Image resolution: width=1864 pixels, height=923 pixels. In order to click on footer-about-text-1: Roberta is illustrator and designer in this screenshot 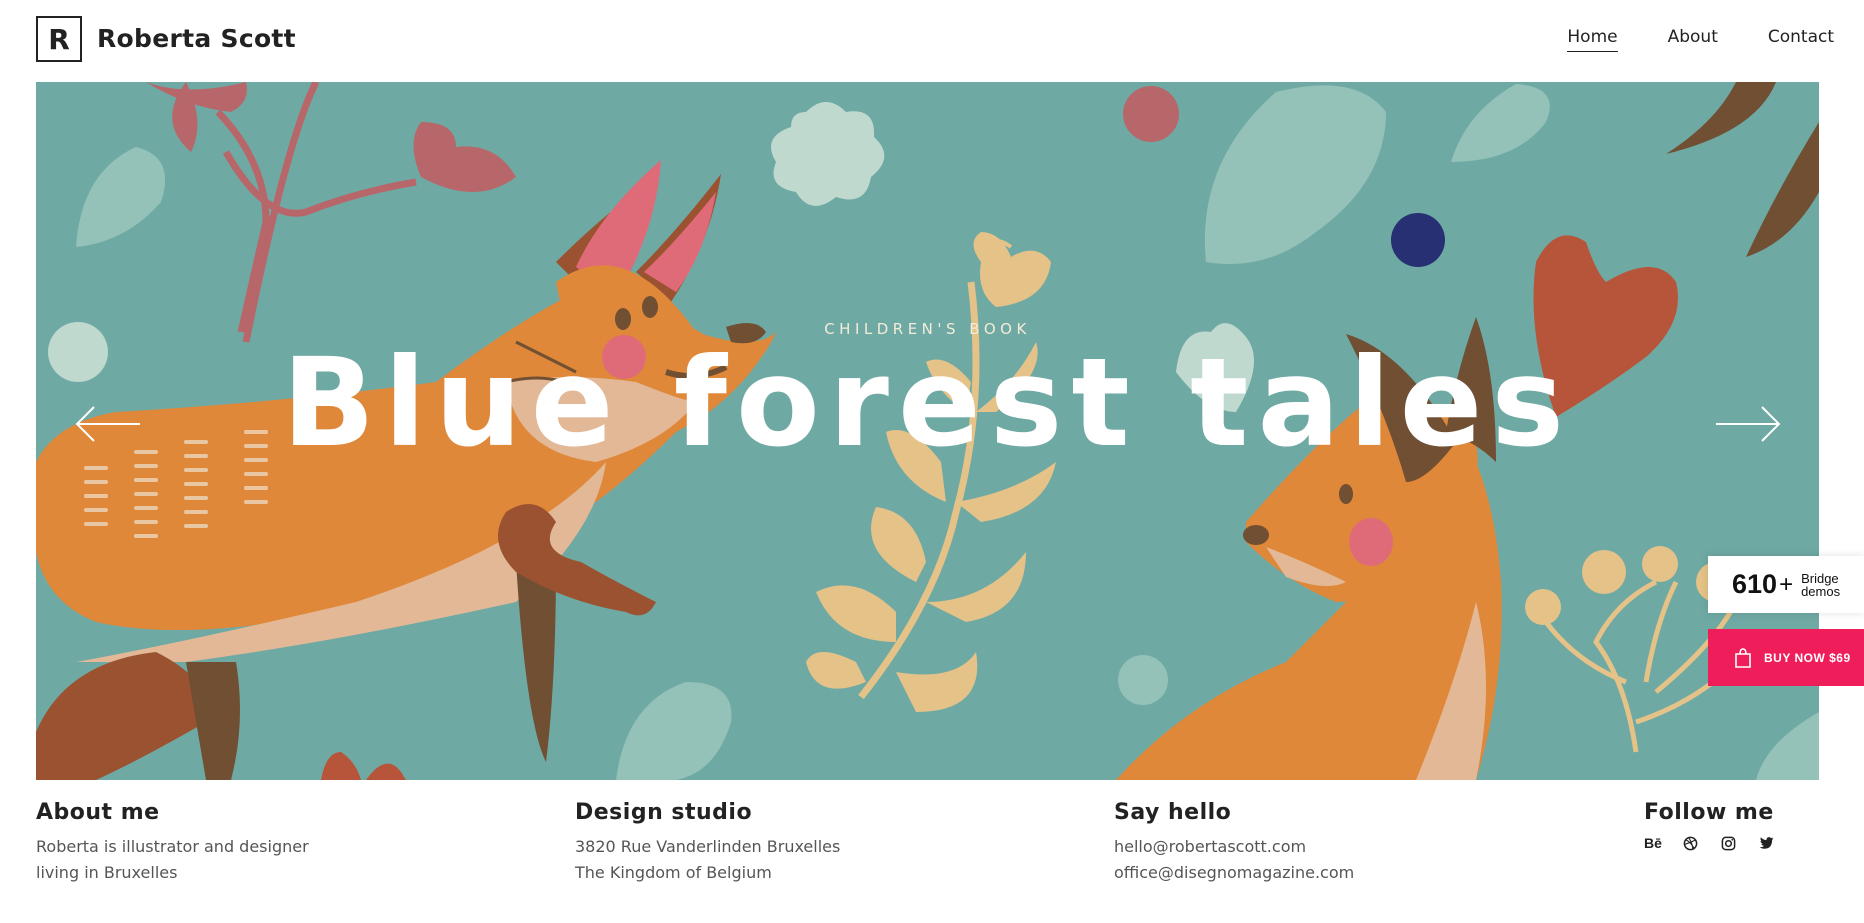, I will do `click(172, 846)`.